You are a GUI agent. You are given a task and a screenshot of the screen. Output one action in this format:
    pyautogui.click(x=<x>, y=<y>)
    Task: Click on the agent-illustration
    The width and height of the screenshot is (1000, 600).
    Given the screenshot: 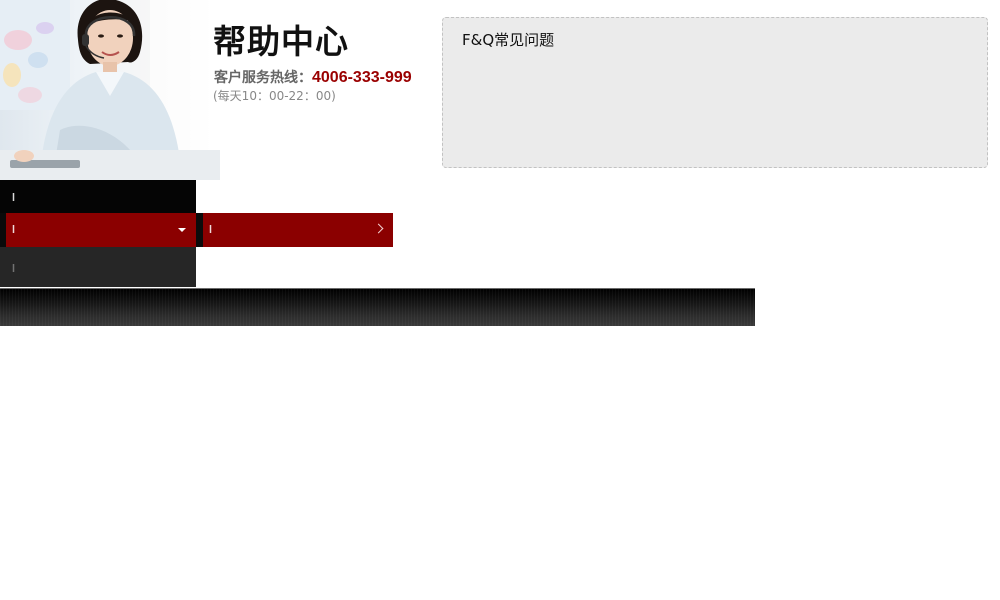 What is the action you would take?
    pyautogui.click(x=110, y=90)
    